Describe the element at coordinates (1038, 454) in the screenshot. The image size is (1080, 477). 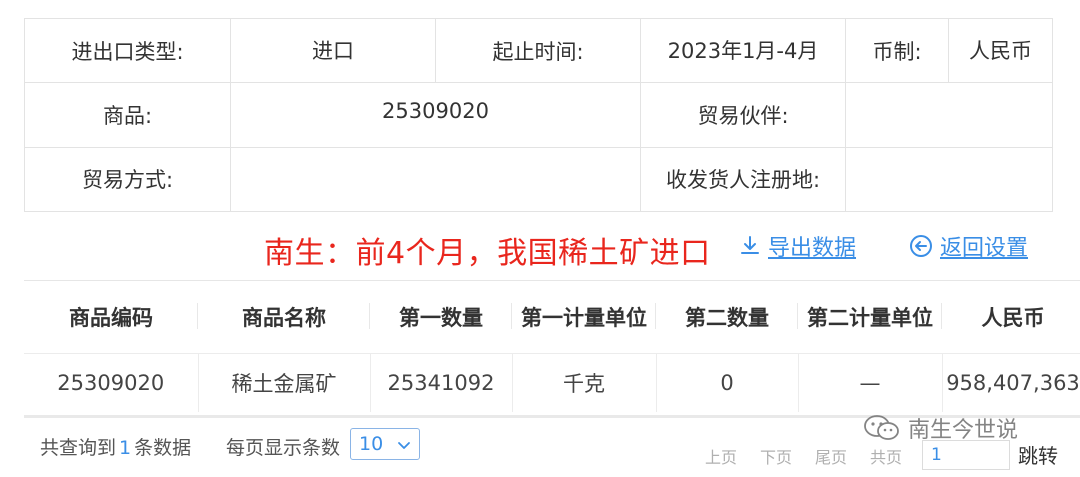
I see `jump-button: 跳转` at that location.